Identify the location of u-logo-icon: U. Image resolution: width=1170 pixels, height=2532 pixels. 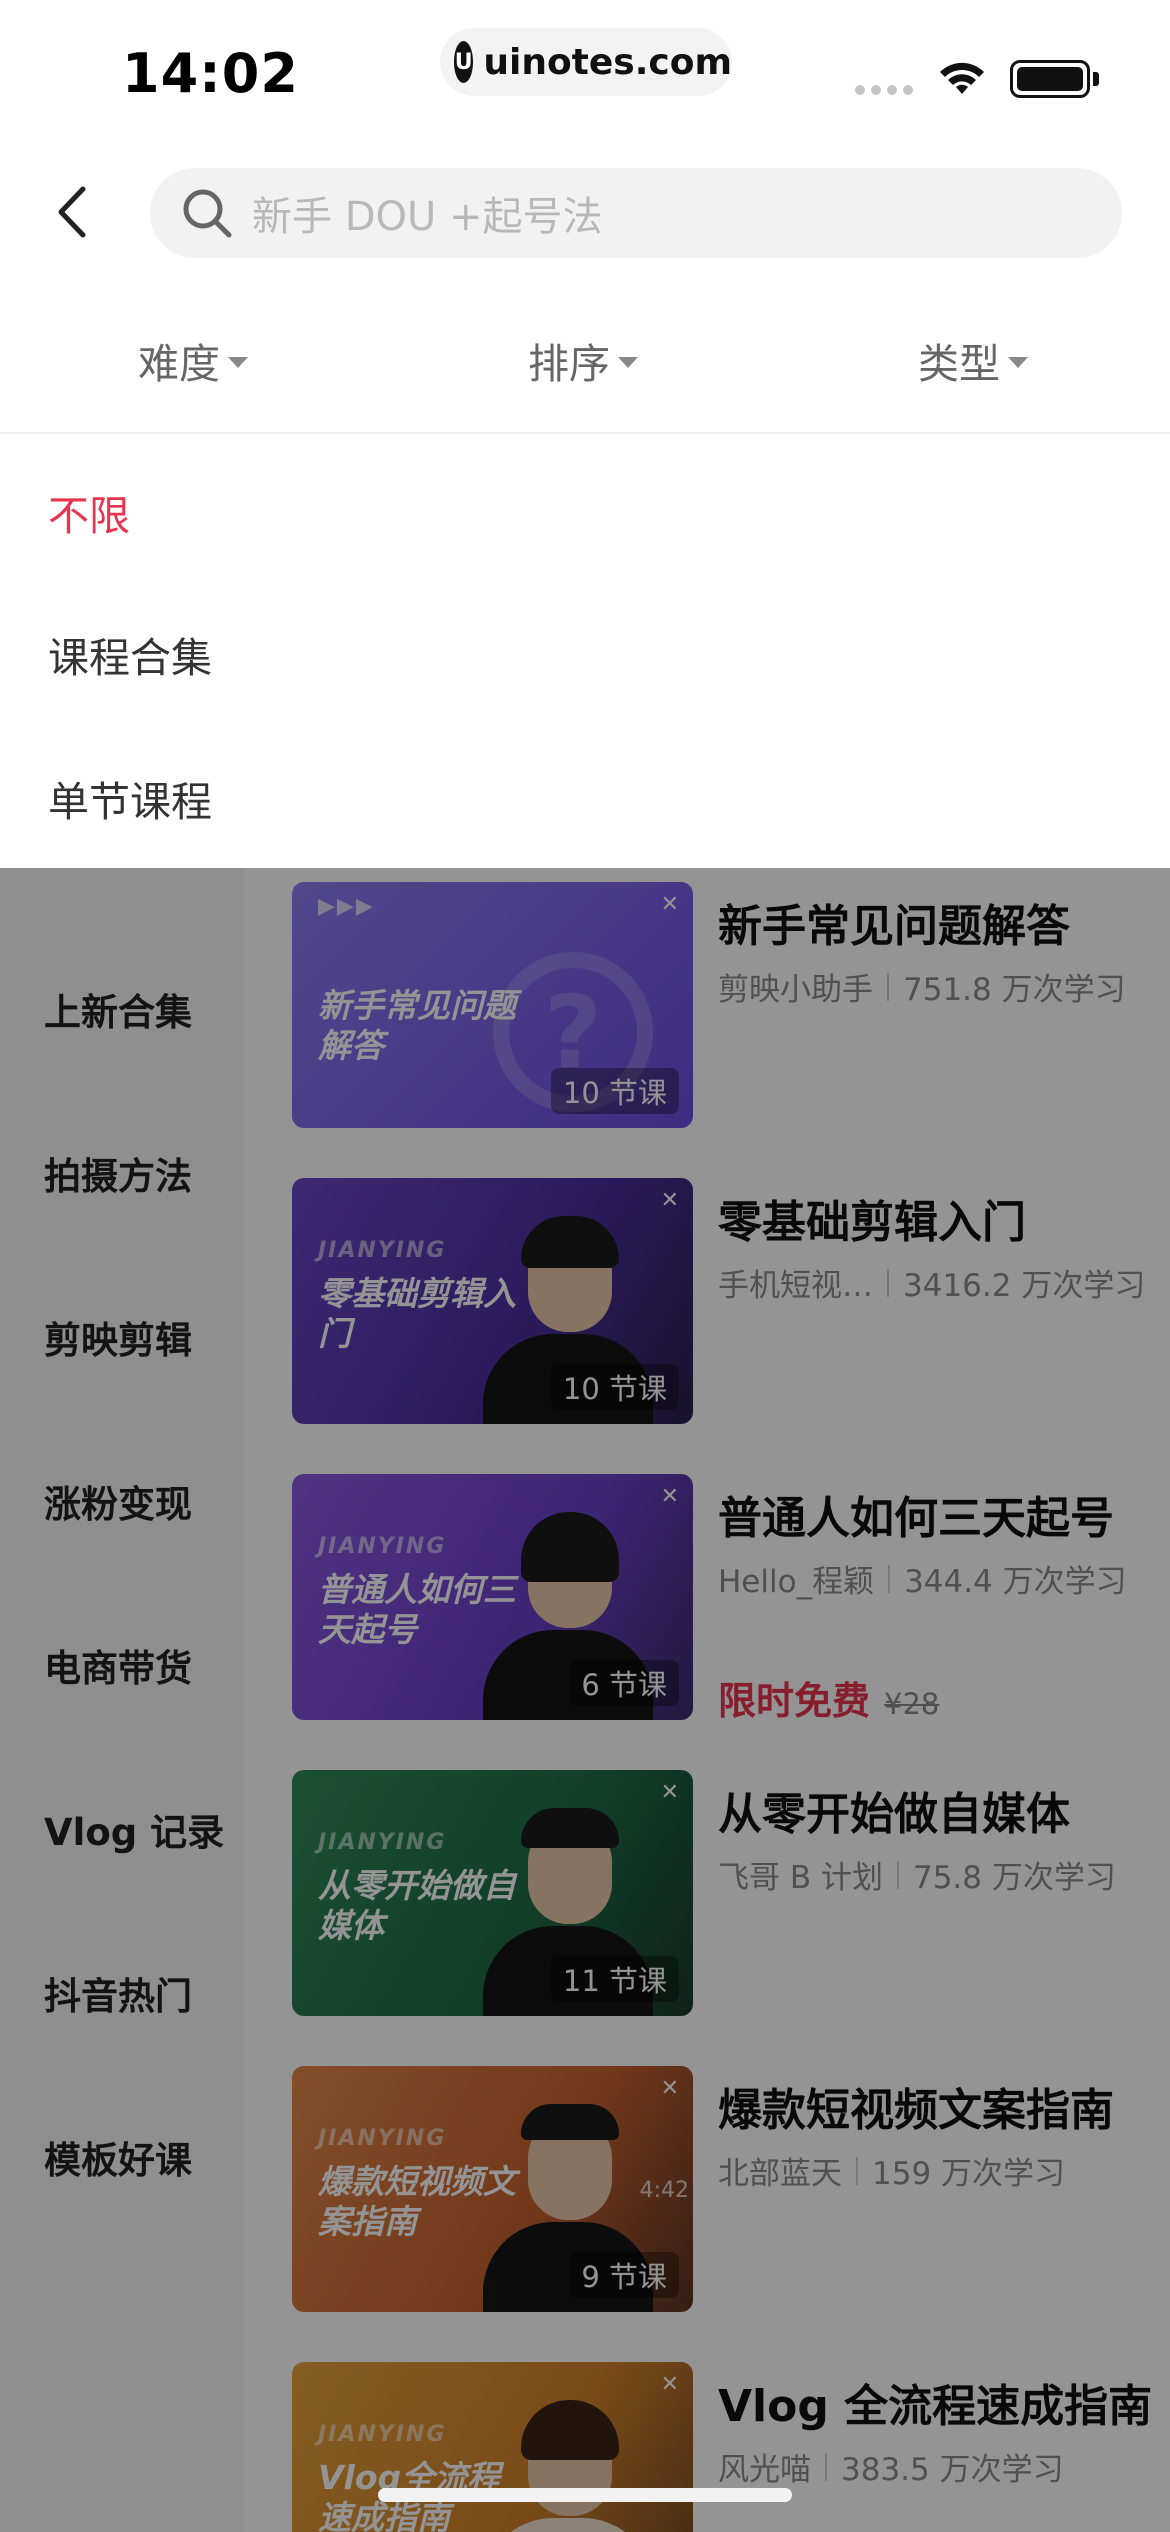
(464, 62).